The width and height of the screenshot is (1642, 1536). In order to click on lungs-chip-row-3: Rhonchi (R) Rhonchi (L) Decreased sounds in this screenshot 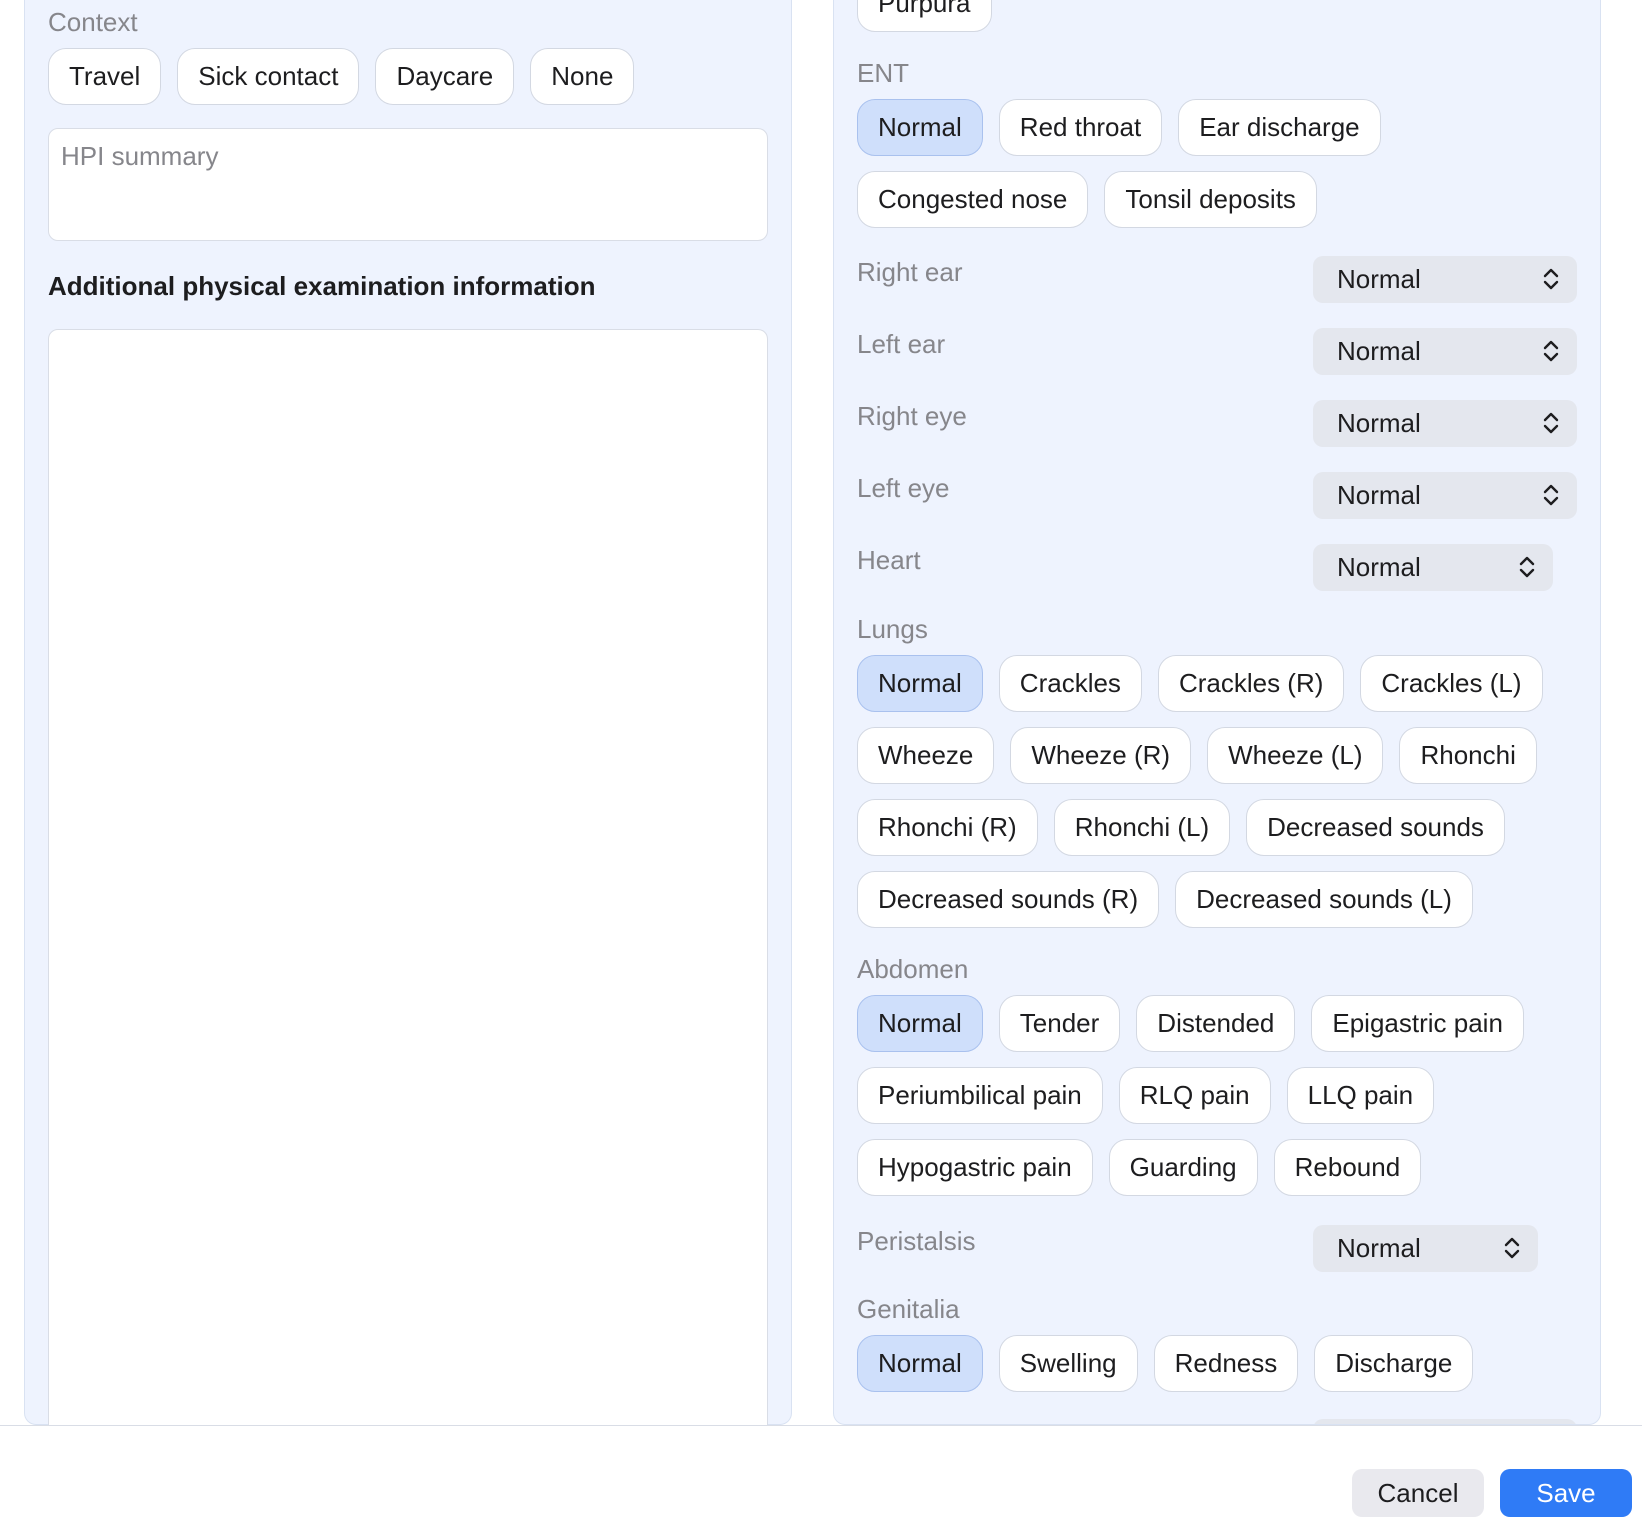, I will do `click(1181, 827)`.